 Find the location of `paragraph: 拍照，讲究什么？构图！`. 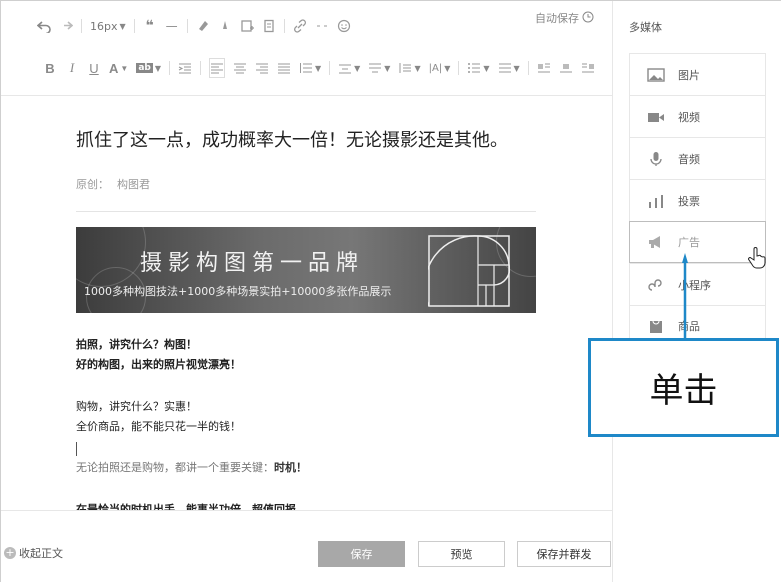

paragraph: 拍照，讲究什么？构图！ is located at coordinates (136, 345).